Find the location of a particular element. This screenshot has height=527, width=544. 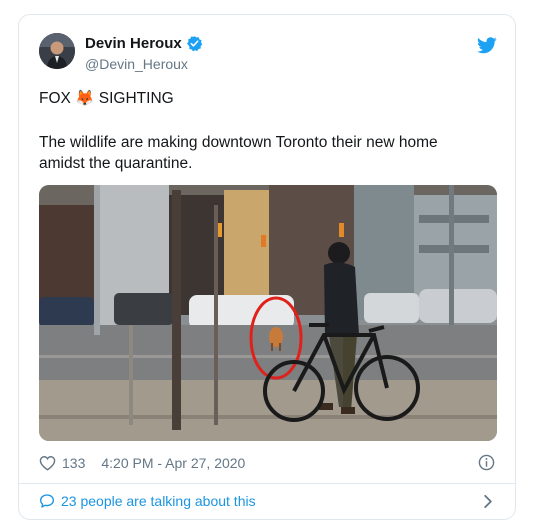

author-name: Devin Heroux is located at coordinates (144, 43).